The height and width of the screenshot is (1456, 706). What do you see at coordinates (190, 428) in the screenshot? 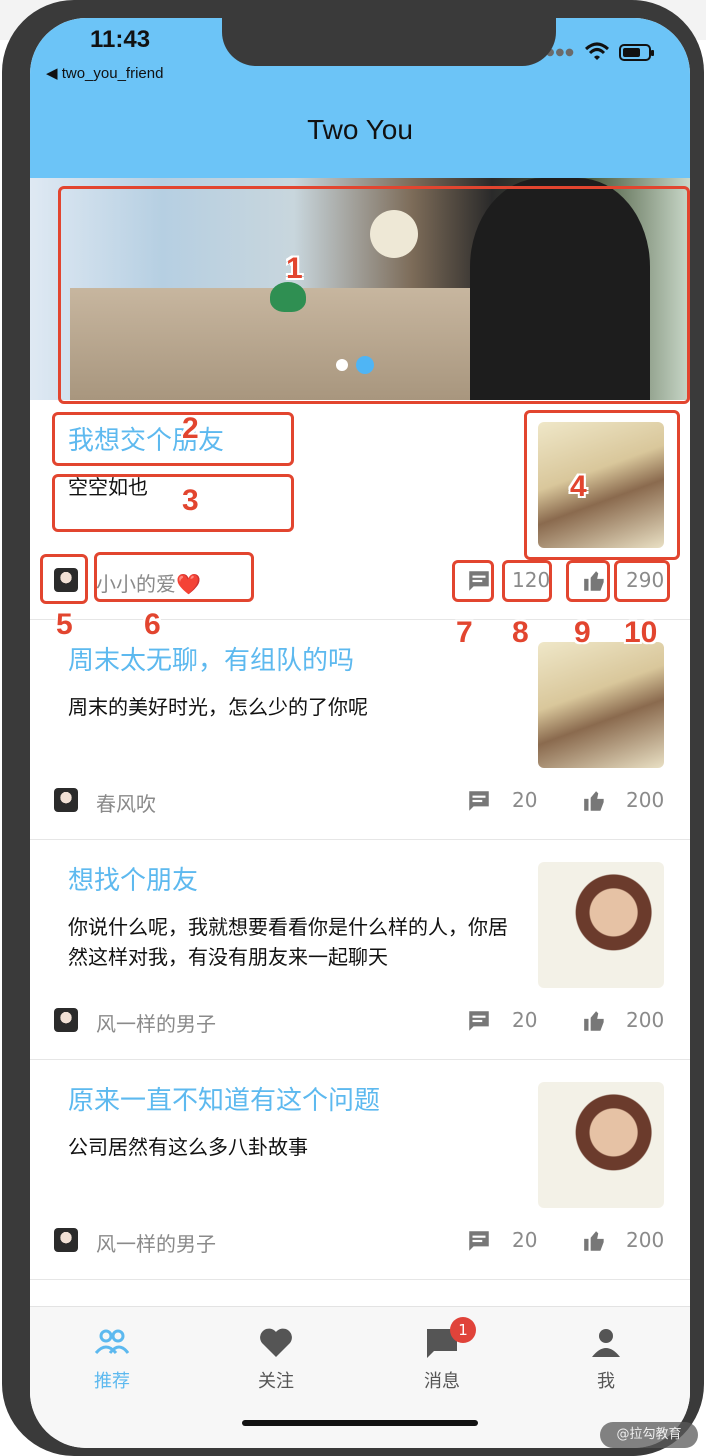
I see `annotation-number: 2` at bounding box center [190, 428].